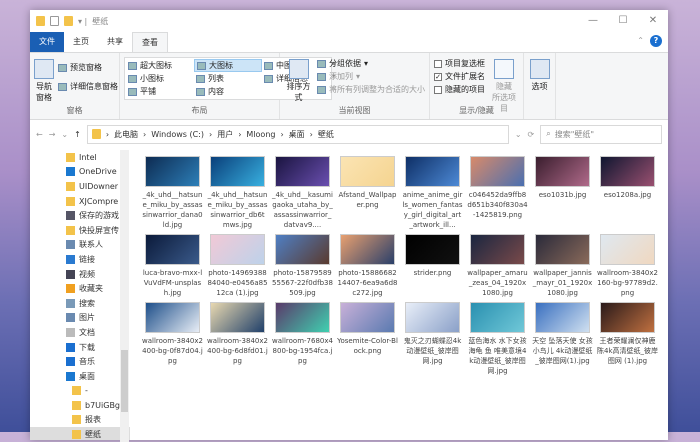 The height and width of the screenshot is (442, 700). What do you see at coordinates (80, 405) in the screenshot?
I see `sidebar-item: b7UiGBg` at bounding box center [80, 405].